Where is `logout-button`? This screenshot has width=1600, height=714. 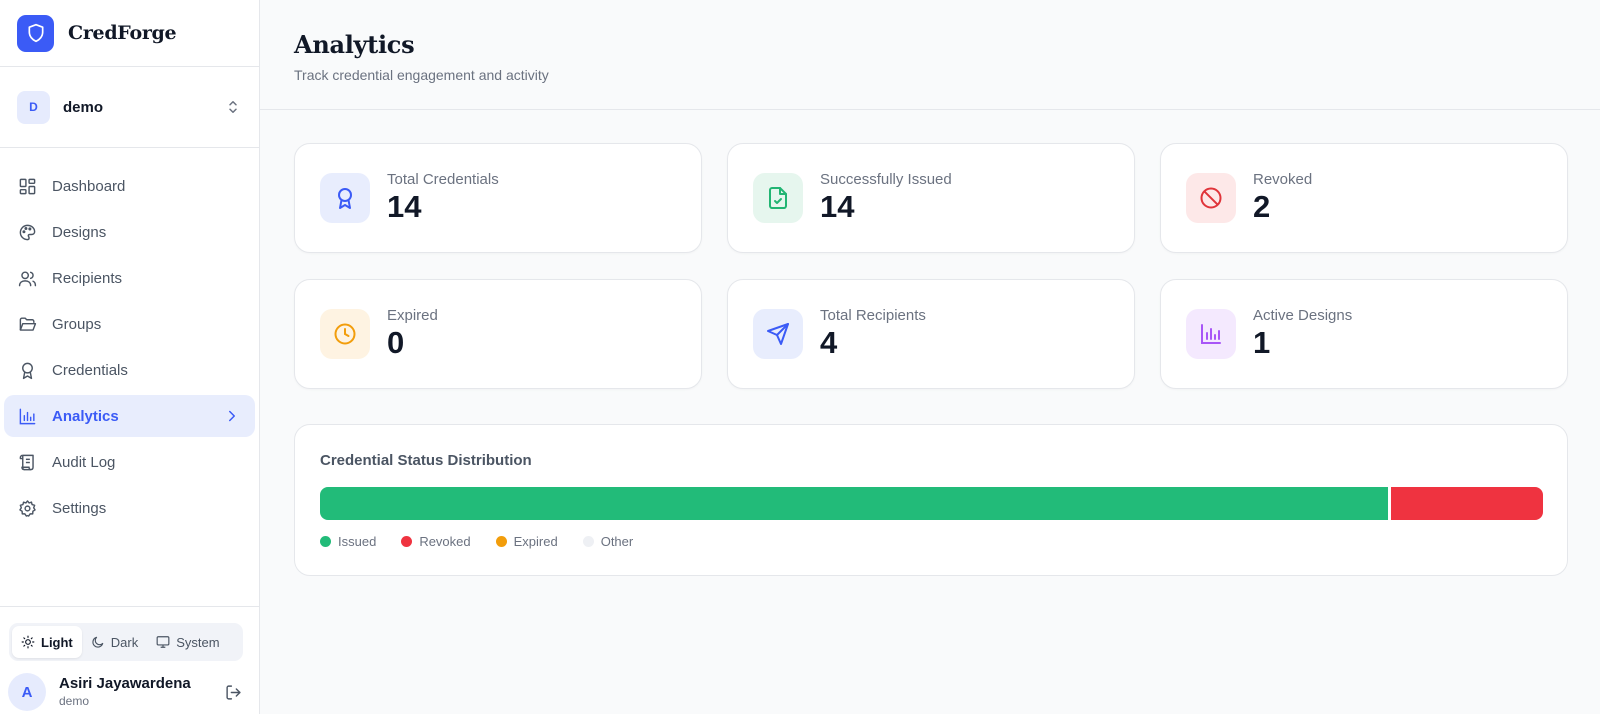 logout-button is located at coordinates (233, 692).